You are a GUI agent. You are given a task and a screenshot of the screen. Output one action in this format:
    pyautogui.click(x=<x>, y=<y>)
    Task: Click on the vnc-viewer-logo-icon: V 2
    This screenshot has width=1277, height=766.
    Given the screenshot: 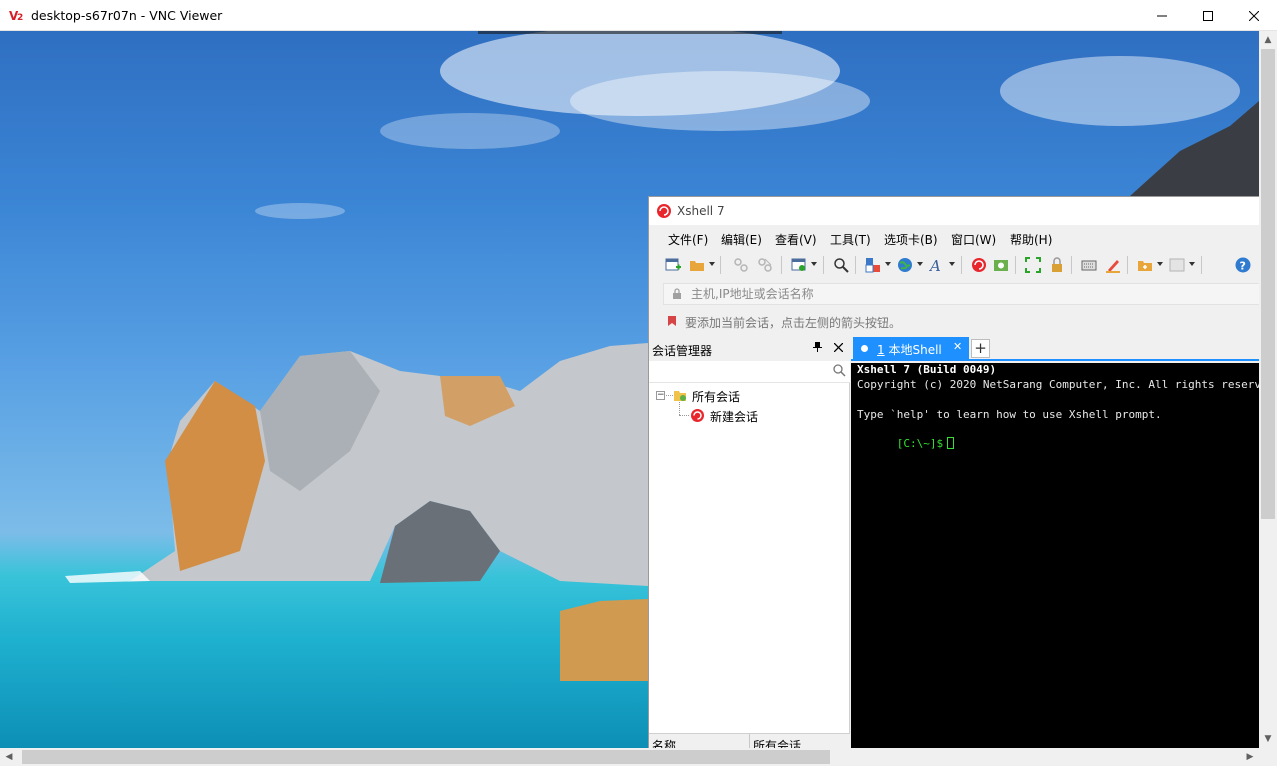 What is the action you would take?
    pyautogui.click(x=16, y=15)
    